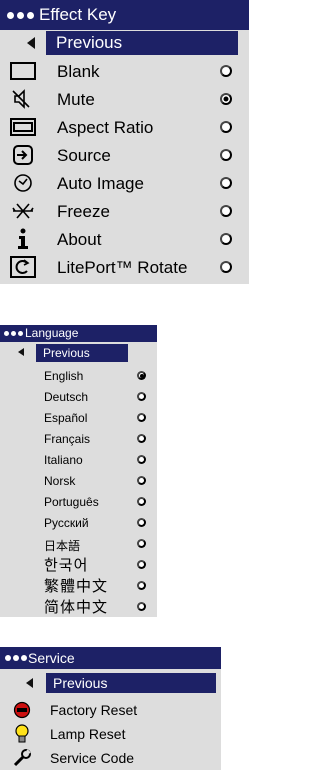  What do you see at coordinates (78, 480) in the screenshot?
I see `language-option-norsk: Norsk` at bounding box center [78, 480].